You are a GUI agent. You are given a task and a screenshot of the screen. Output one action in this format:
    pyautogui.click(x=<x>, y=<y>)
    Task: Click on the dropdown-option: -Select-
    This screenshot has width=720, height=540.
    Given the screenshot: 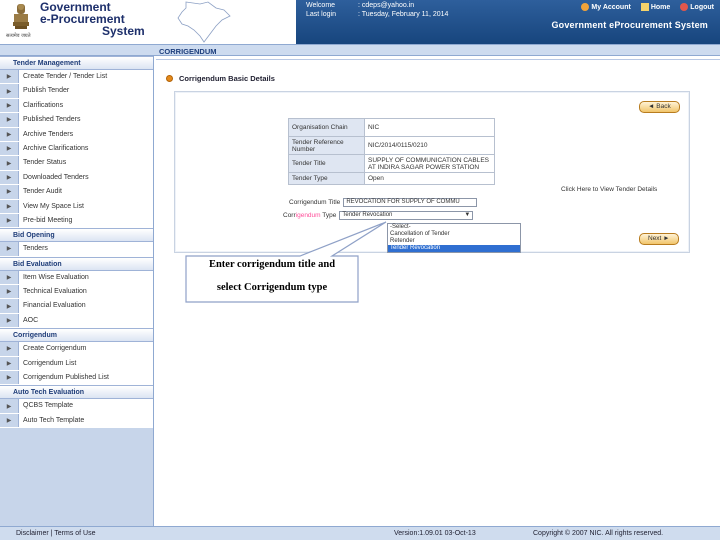 What is the action you would take?
    pyautogui.click(x=454, y=227)
    